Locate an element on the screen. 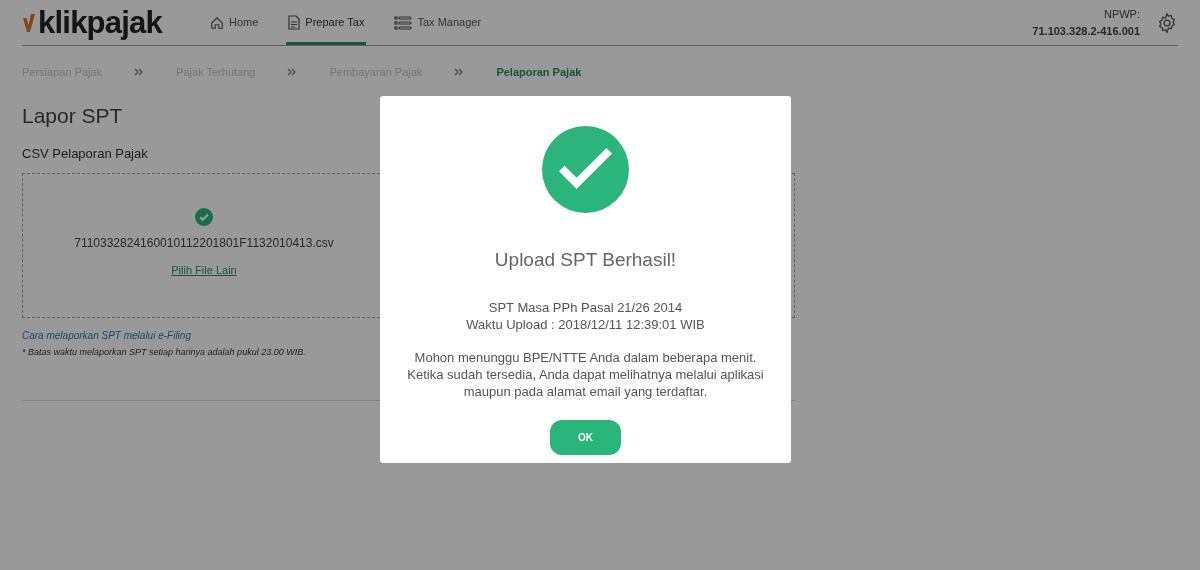  dialog-title: Upload SPT Berhasil! is located at coordinates (585, 260).